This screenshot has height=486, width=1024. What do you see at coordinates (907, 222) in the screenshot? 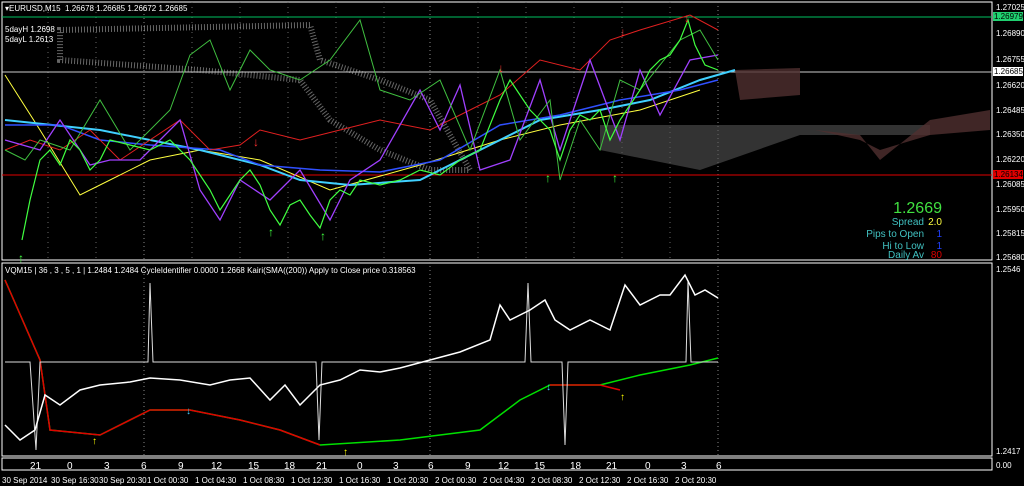
I see `spread-label: Spread` at bounding box center [907, 222].